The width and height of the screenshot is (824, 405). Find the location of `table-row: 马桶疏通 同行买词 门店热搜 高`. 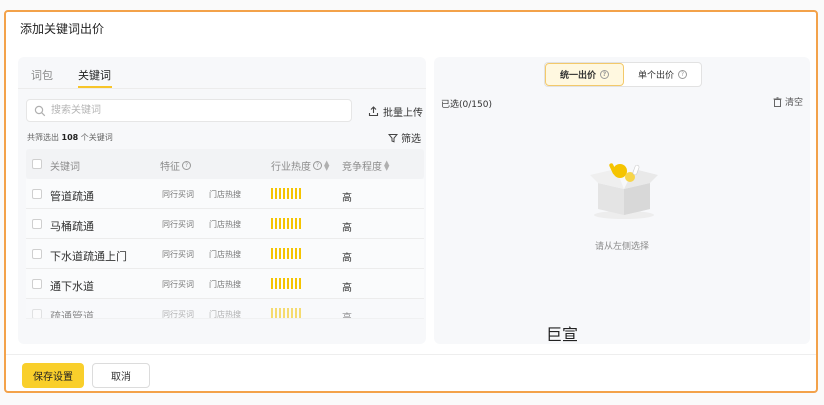

table-row: 马桶疏通 同行买词 门店热搜 高 is located at coordinates (225, 224).